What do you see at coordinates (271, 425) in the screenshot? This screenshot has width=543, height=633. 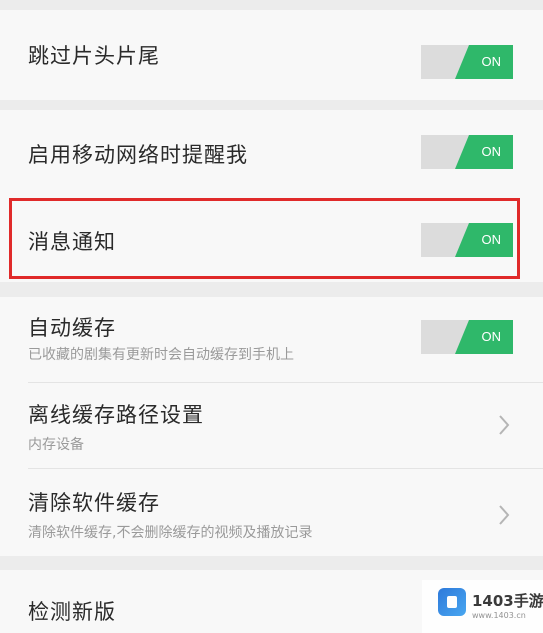 I see `setting-offline-cache-path: 离线缓存路径设置 内存设备` at bounding box center [271, 425].